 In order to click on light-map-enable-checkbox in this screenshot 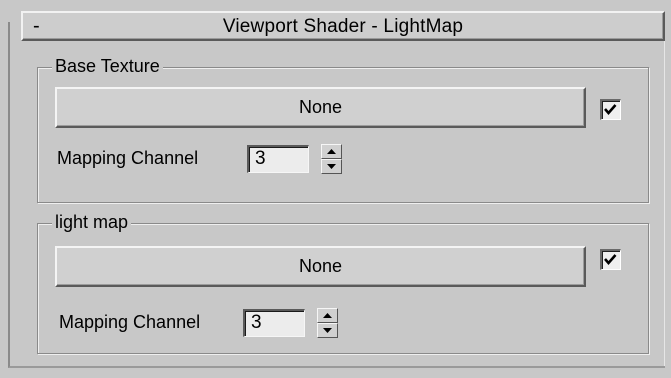, I will do `click(610, 259)`.